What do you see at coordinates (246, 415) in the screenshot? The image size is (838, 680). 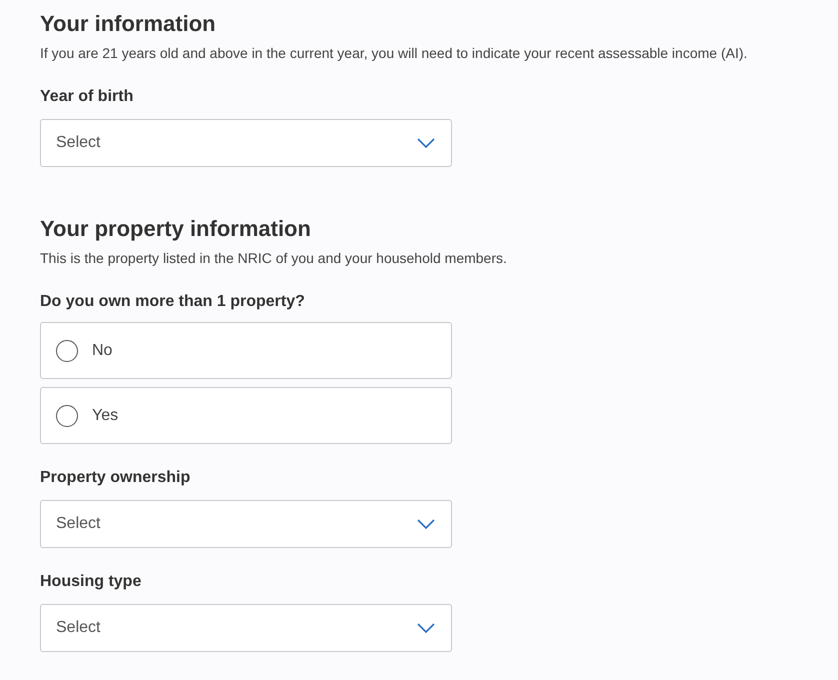 I see `radio-option: Yes` at bounding box center [246, 415].